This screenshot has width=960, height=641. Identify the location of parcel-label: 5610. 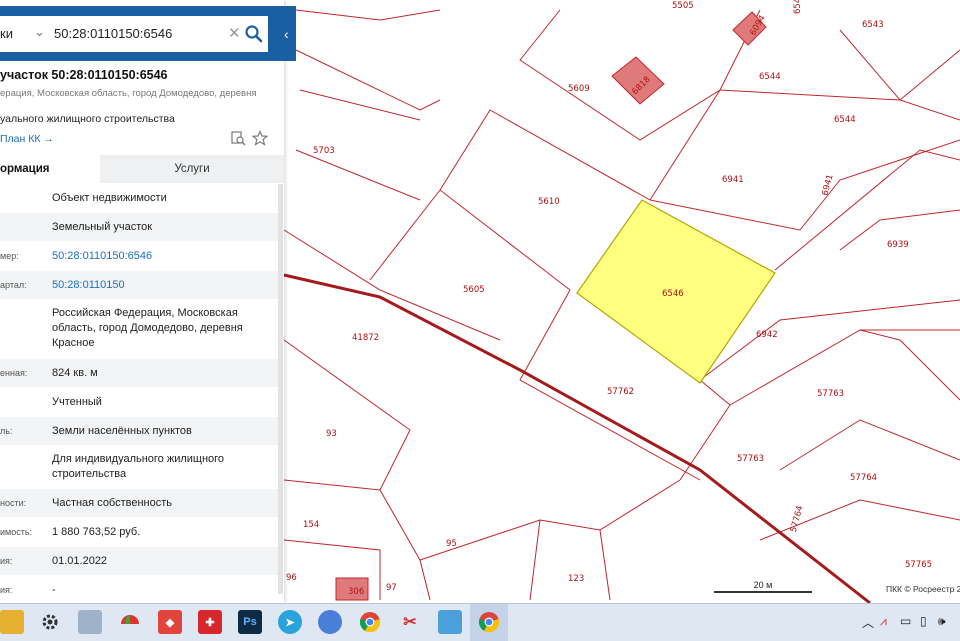
(549, 202).